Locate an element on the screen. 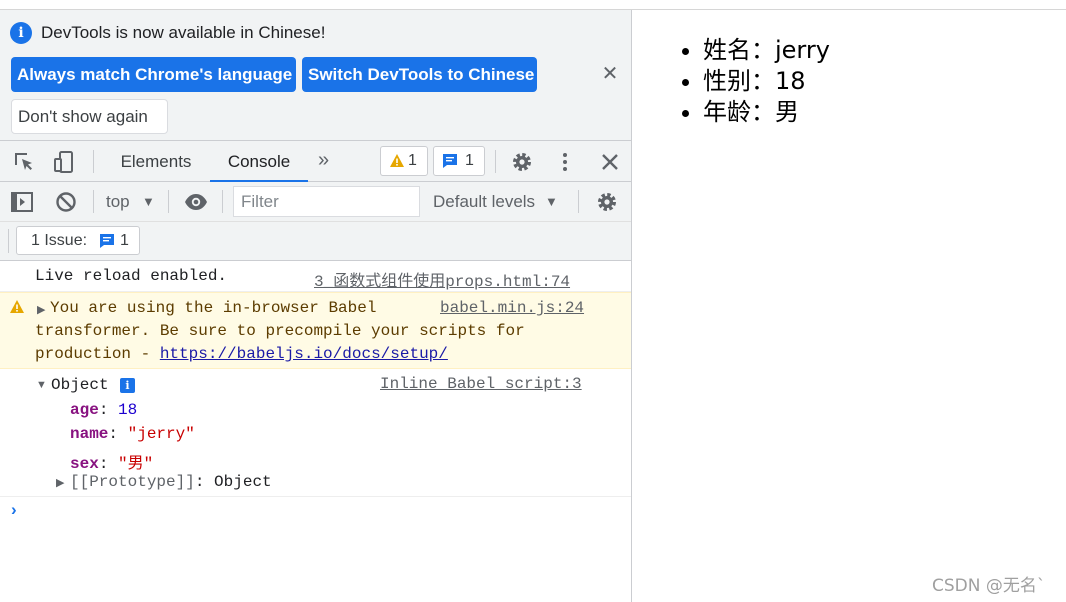 This screenshot has width=1066, height=602. device-toolbar-icon is located at coordinates (64, 162).